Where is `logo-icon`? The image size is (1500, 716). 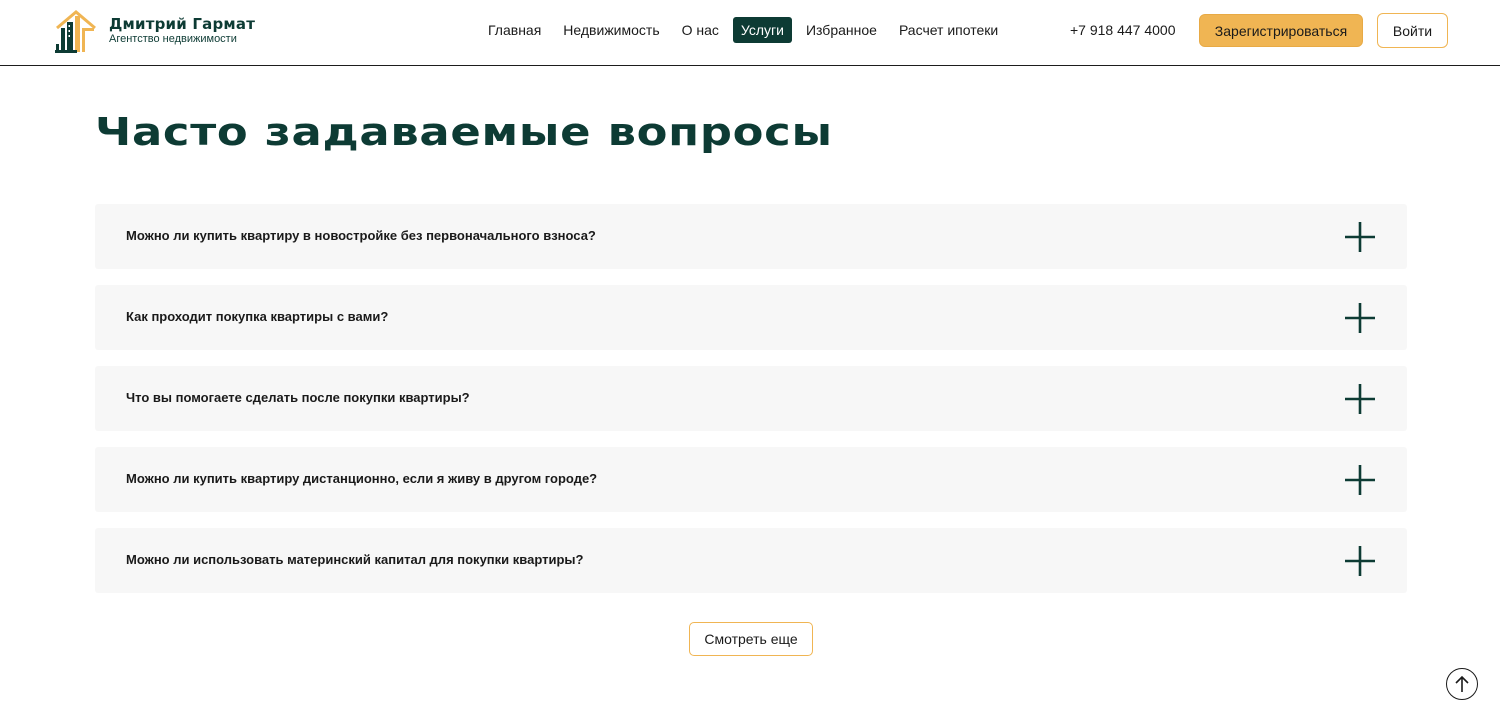
logo-icon is located at coordinates (75, 31).